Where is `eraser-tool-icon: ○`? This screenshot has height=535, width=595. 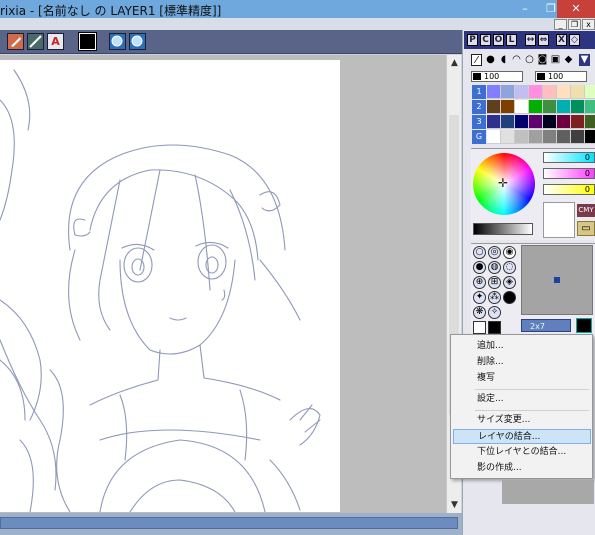 eraser-tool-icon: ○ is located at coordinates (529, 60).